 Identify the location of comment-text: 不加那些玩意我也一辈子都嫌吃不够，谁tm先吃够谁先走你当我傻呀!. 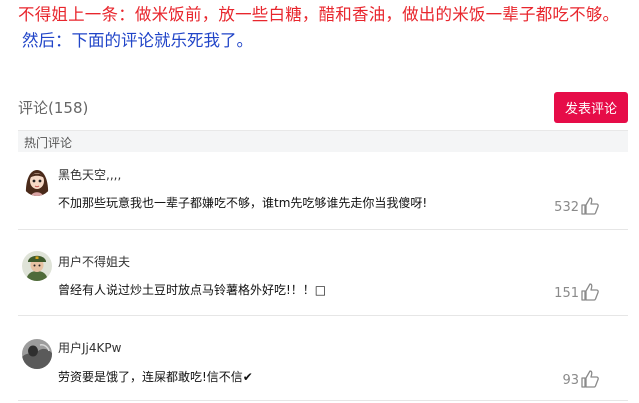
(243, 203).